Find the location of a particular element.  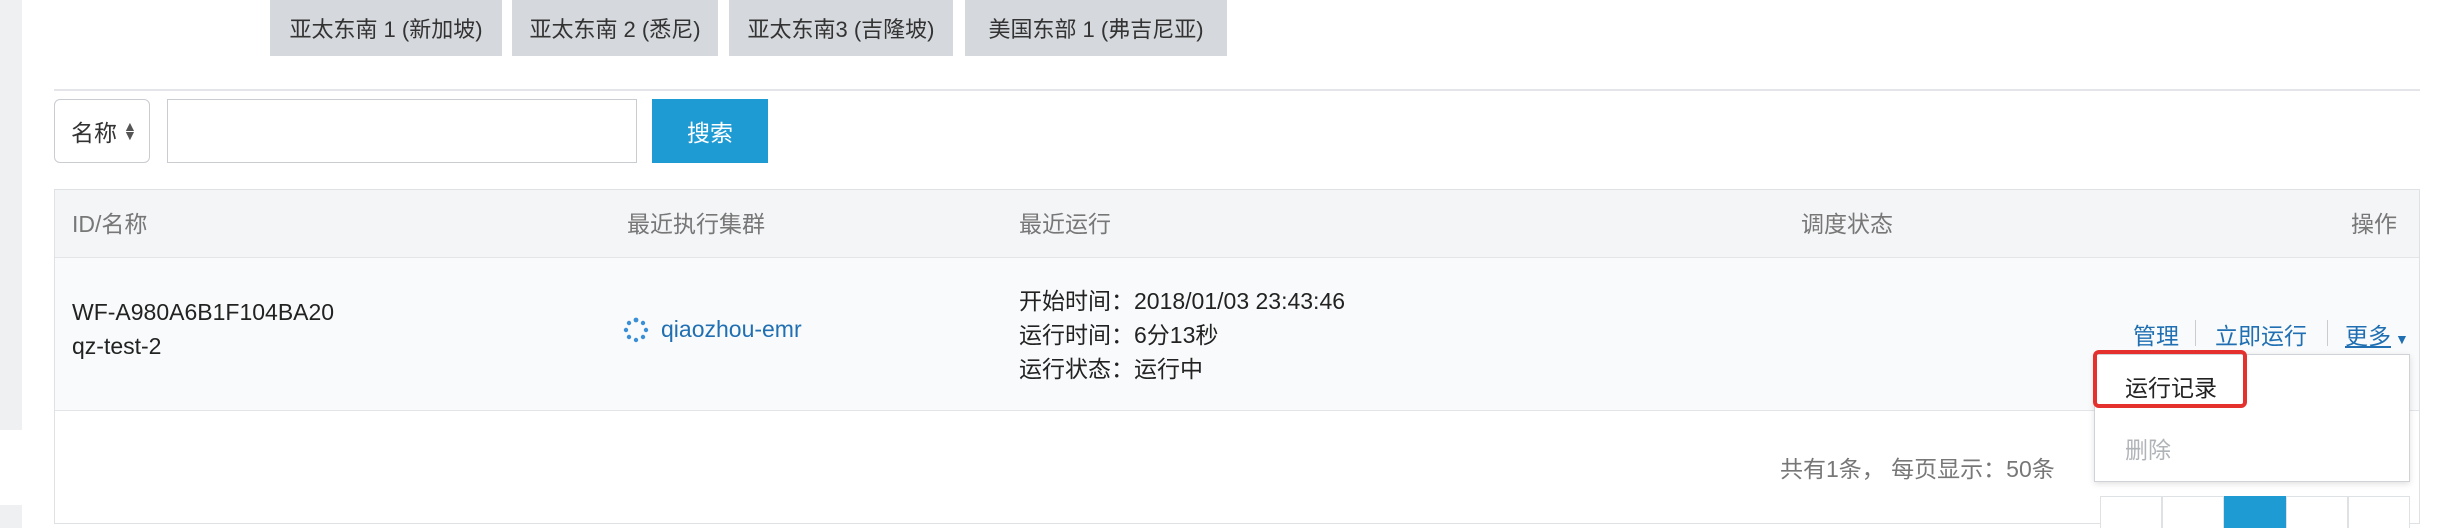

run-now-link: 立即运行 is located at coordinates (2261, 334).